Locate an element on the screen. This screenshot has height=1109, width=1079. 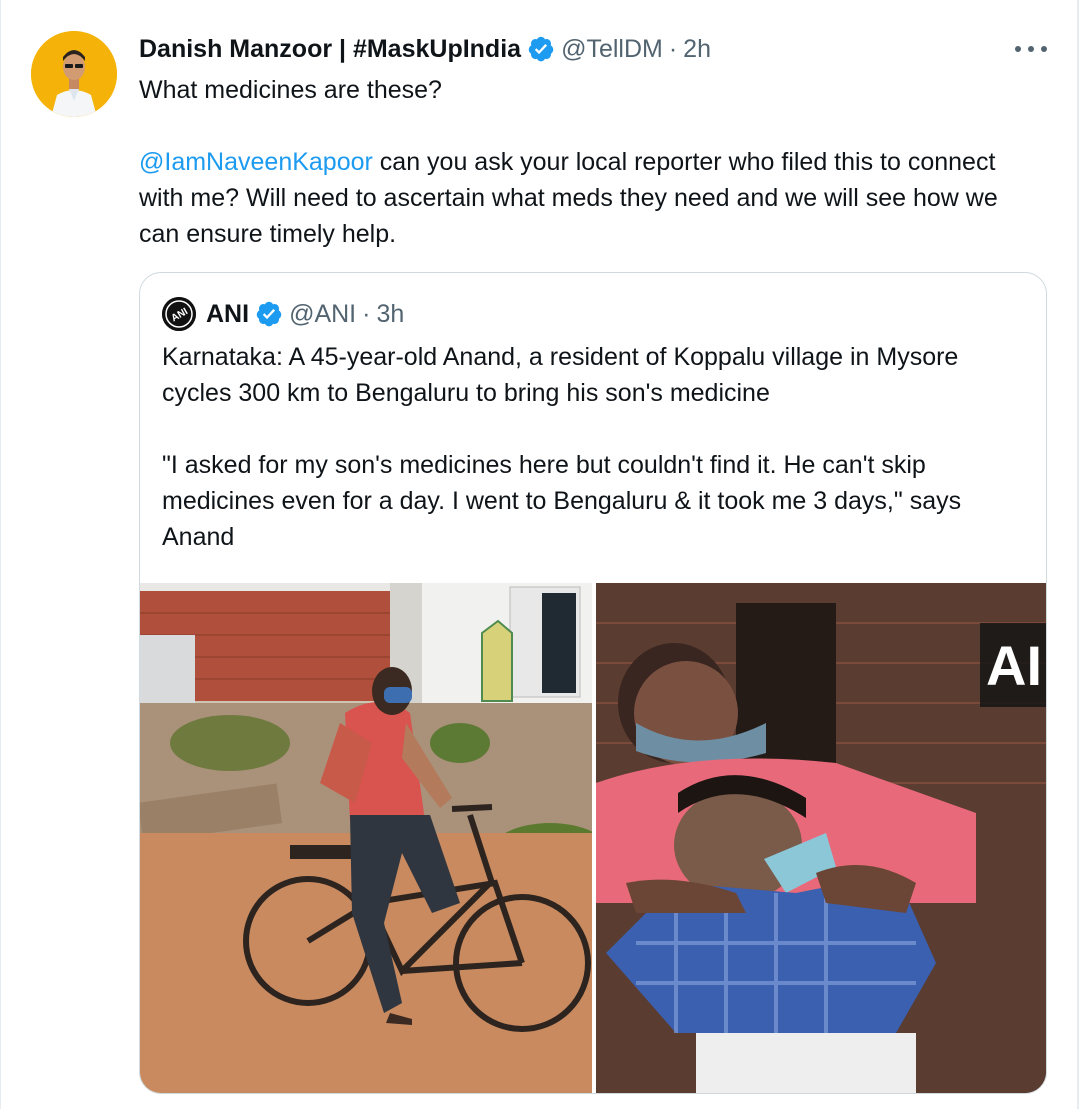
quoted-author-name: ANI is located at coordinates (227, 314).